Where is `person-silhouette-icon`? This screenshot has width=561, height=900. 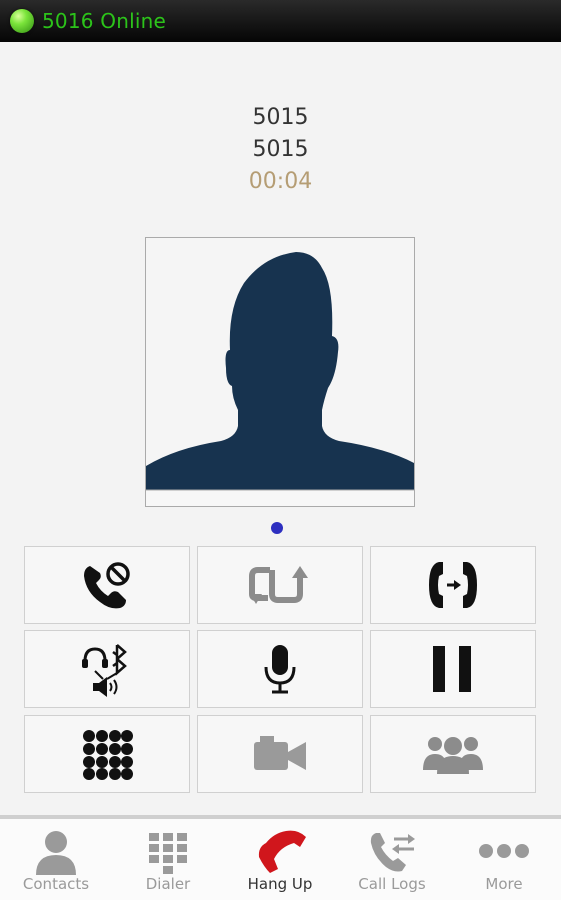 person-silhouette-icon is located at coordinates (280, 372).